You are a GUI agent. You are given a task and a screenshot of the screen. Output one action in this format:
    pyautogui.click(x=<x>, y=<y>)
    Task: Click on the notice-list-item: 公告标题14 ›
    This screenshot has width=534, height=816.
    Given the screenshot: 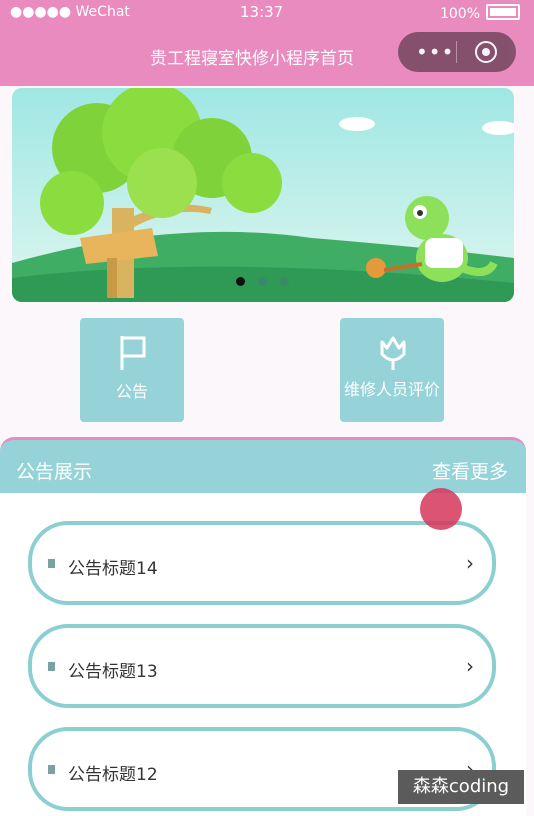 What is the action you would take?
    pyautogui.click(x=262, y=563)
    